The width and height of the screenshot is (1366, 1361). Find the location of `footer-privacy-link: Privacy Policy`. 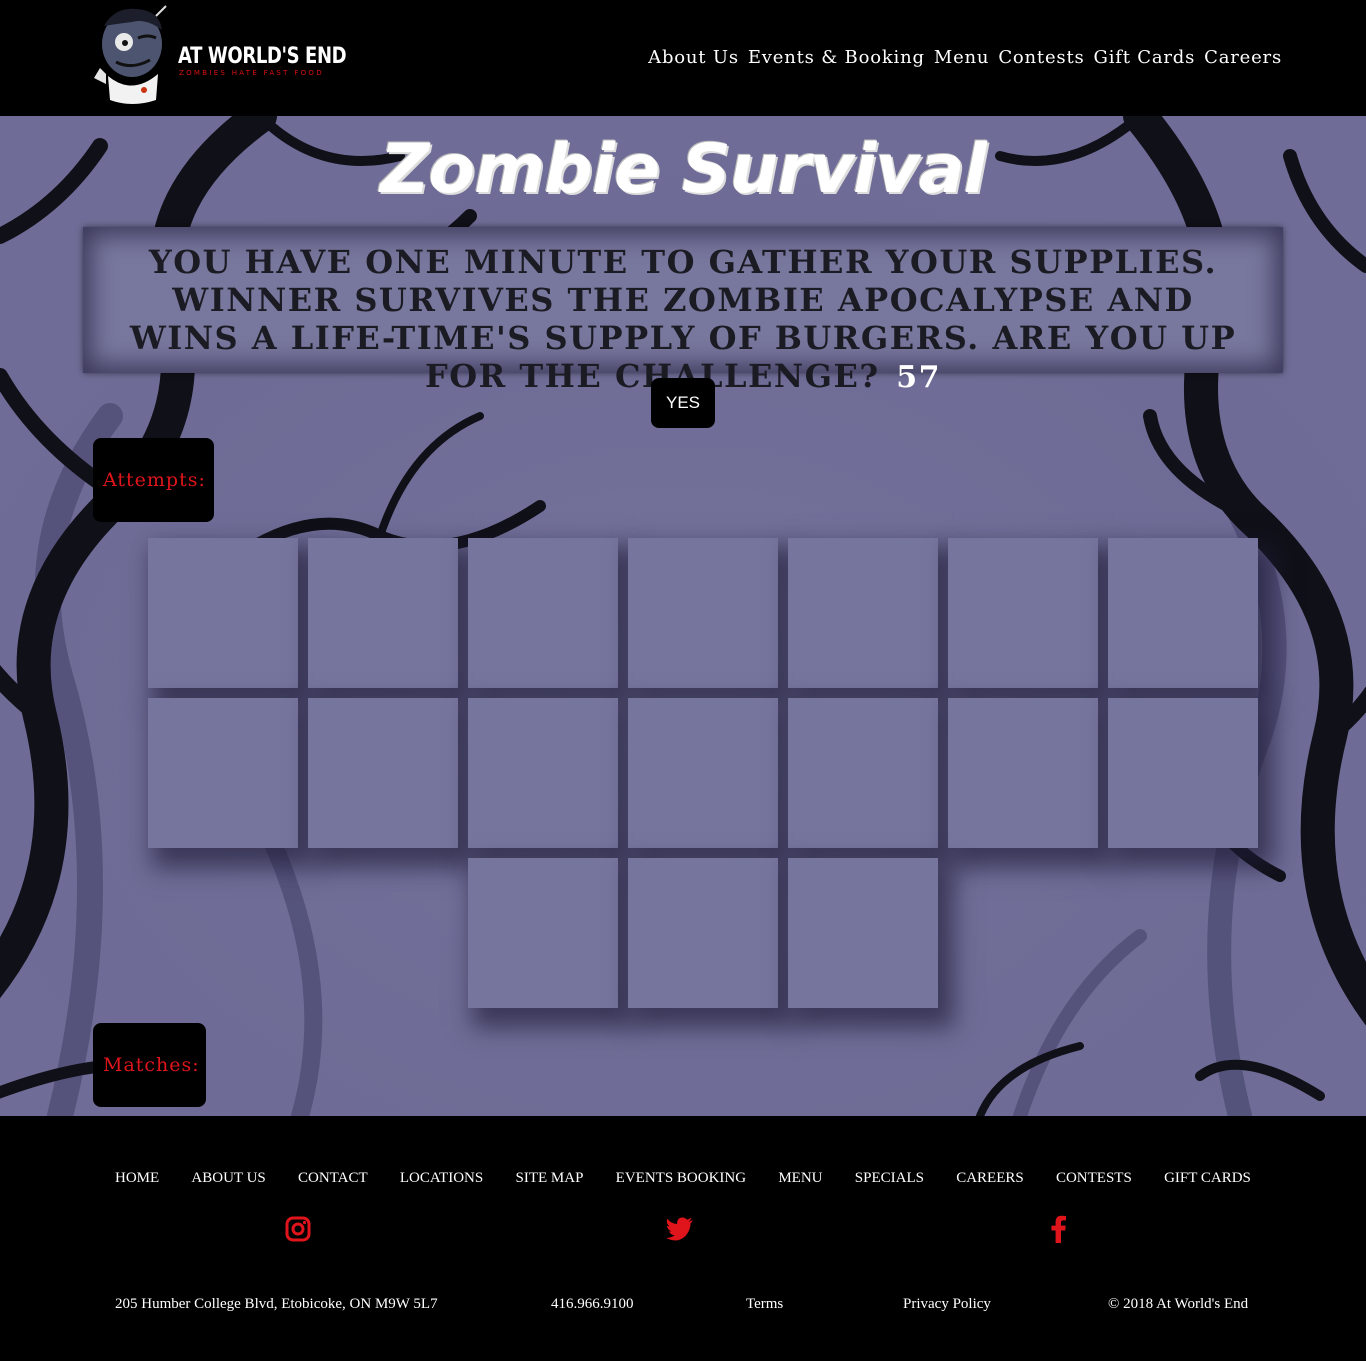

footer-privacy-link: Privacy Policy is located at coordinates (947, 1304).